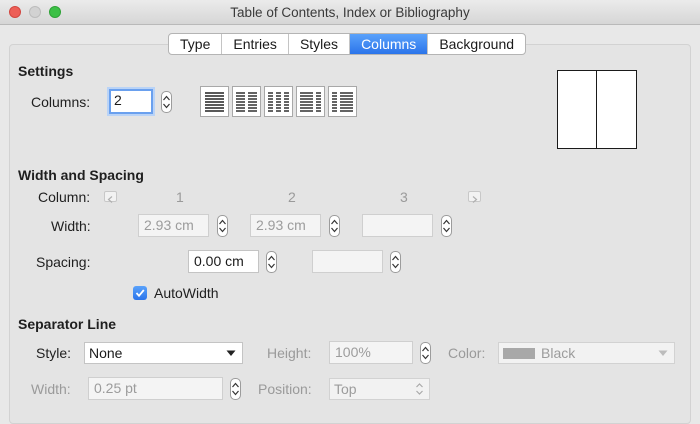 This screenshot has height=424, width=700. I want to click on columns-preview, so click(597, 109).